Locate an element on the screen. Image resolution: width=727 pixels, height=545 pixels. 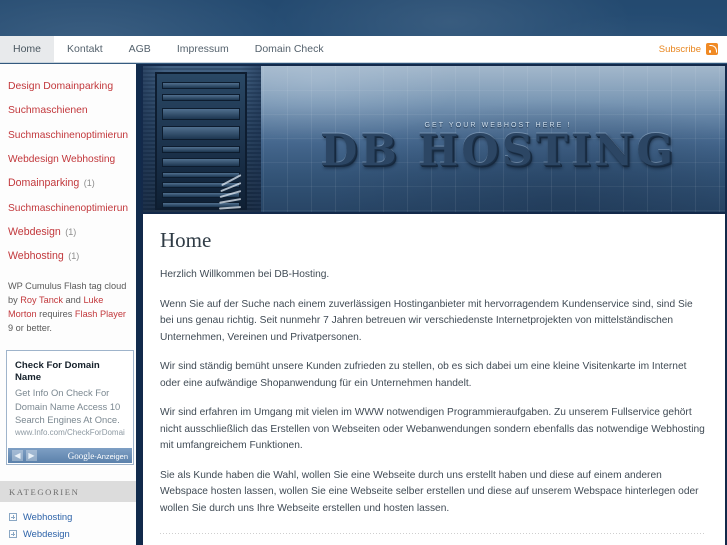
server-rack-image is located at coordinates (202, 139).